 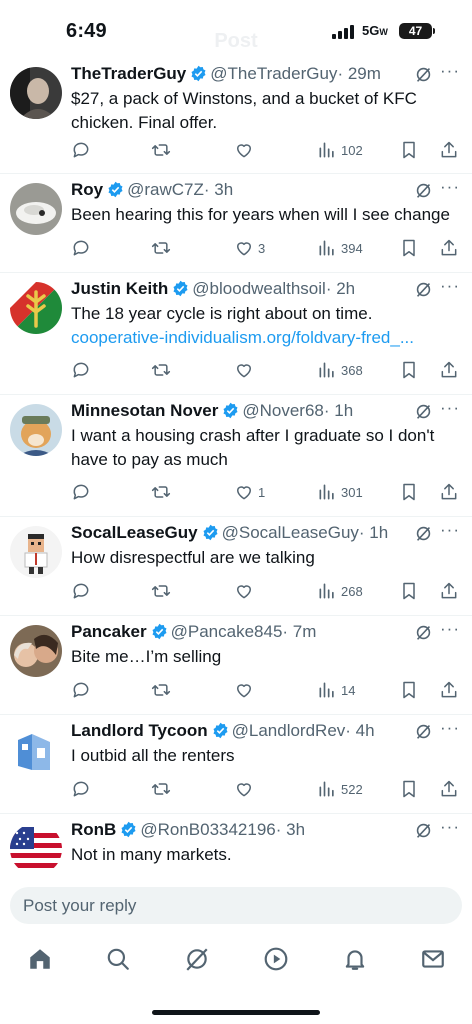 I want to click on author-handle: @Nover68, so click(x=283, y=410).